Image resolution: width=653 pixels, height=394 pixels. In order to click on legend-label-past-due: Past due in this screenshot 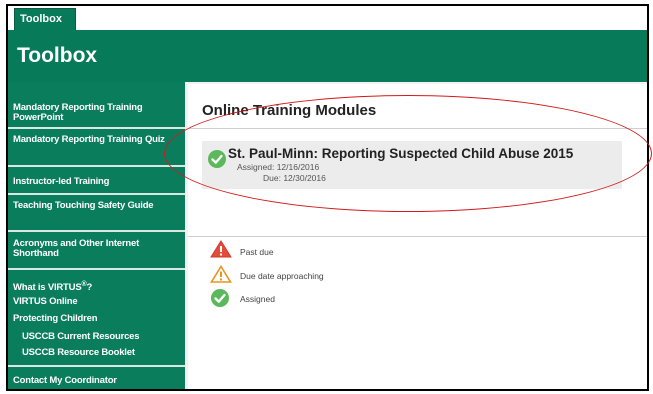, I will do `click(257, 252)`.